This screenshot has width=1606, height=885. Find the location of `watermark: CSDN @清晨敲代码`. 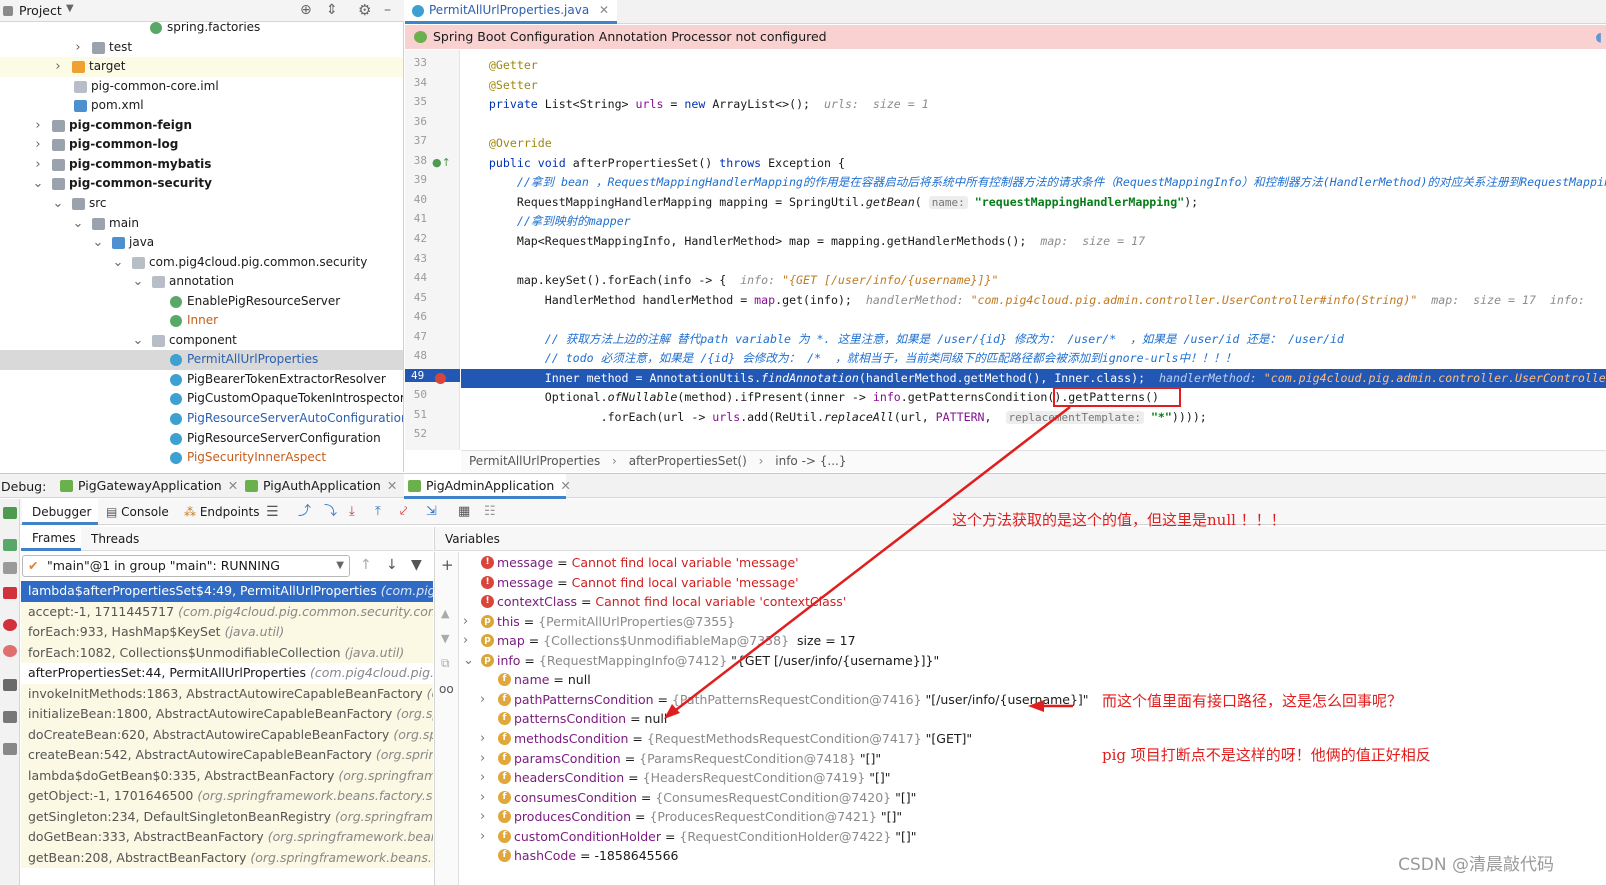

watermark: CSDN @清晨敲代码 is located at coordinates (1476, 865).